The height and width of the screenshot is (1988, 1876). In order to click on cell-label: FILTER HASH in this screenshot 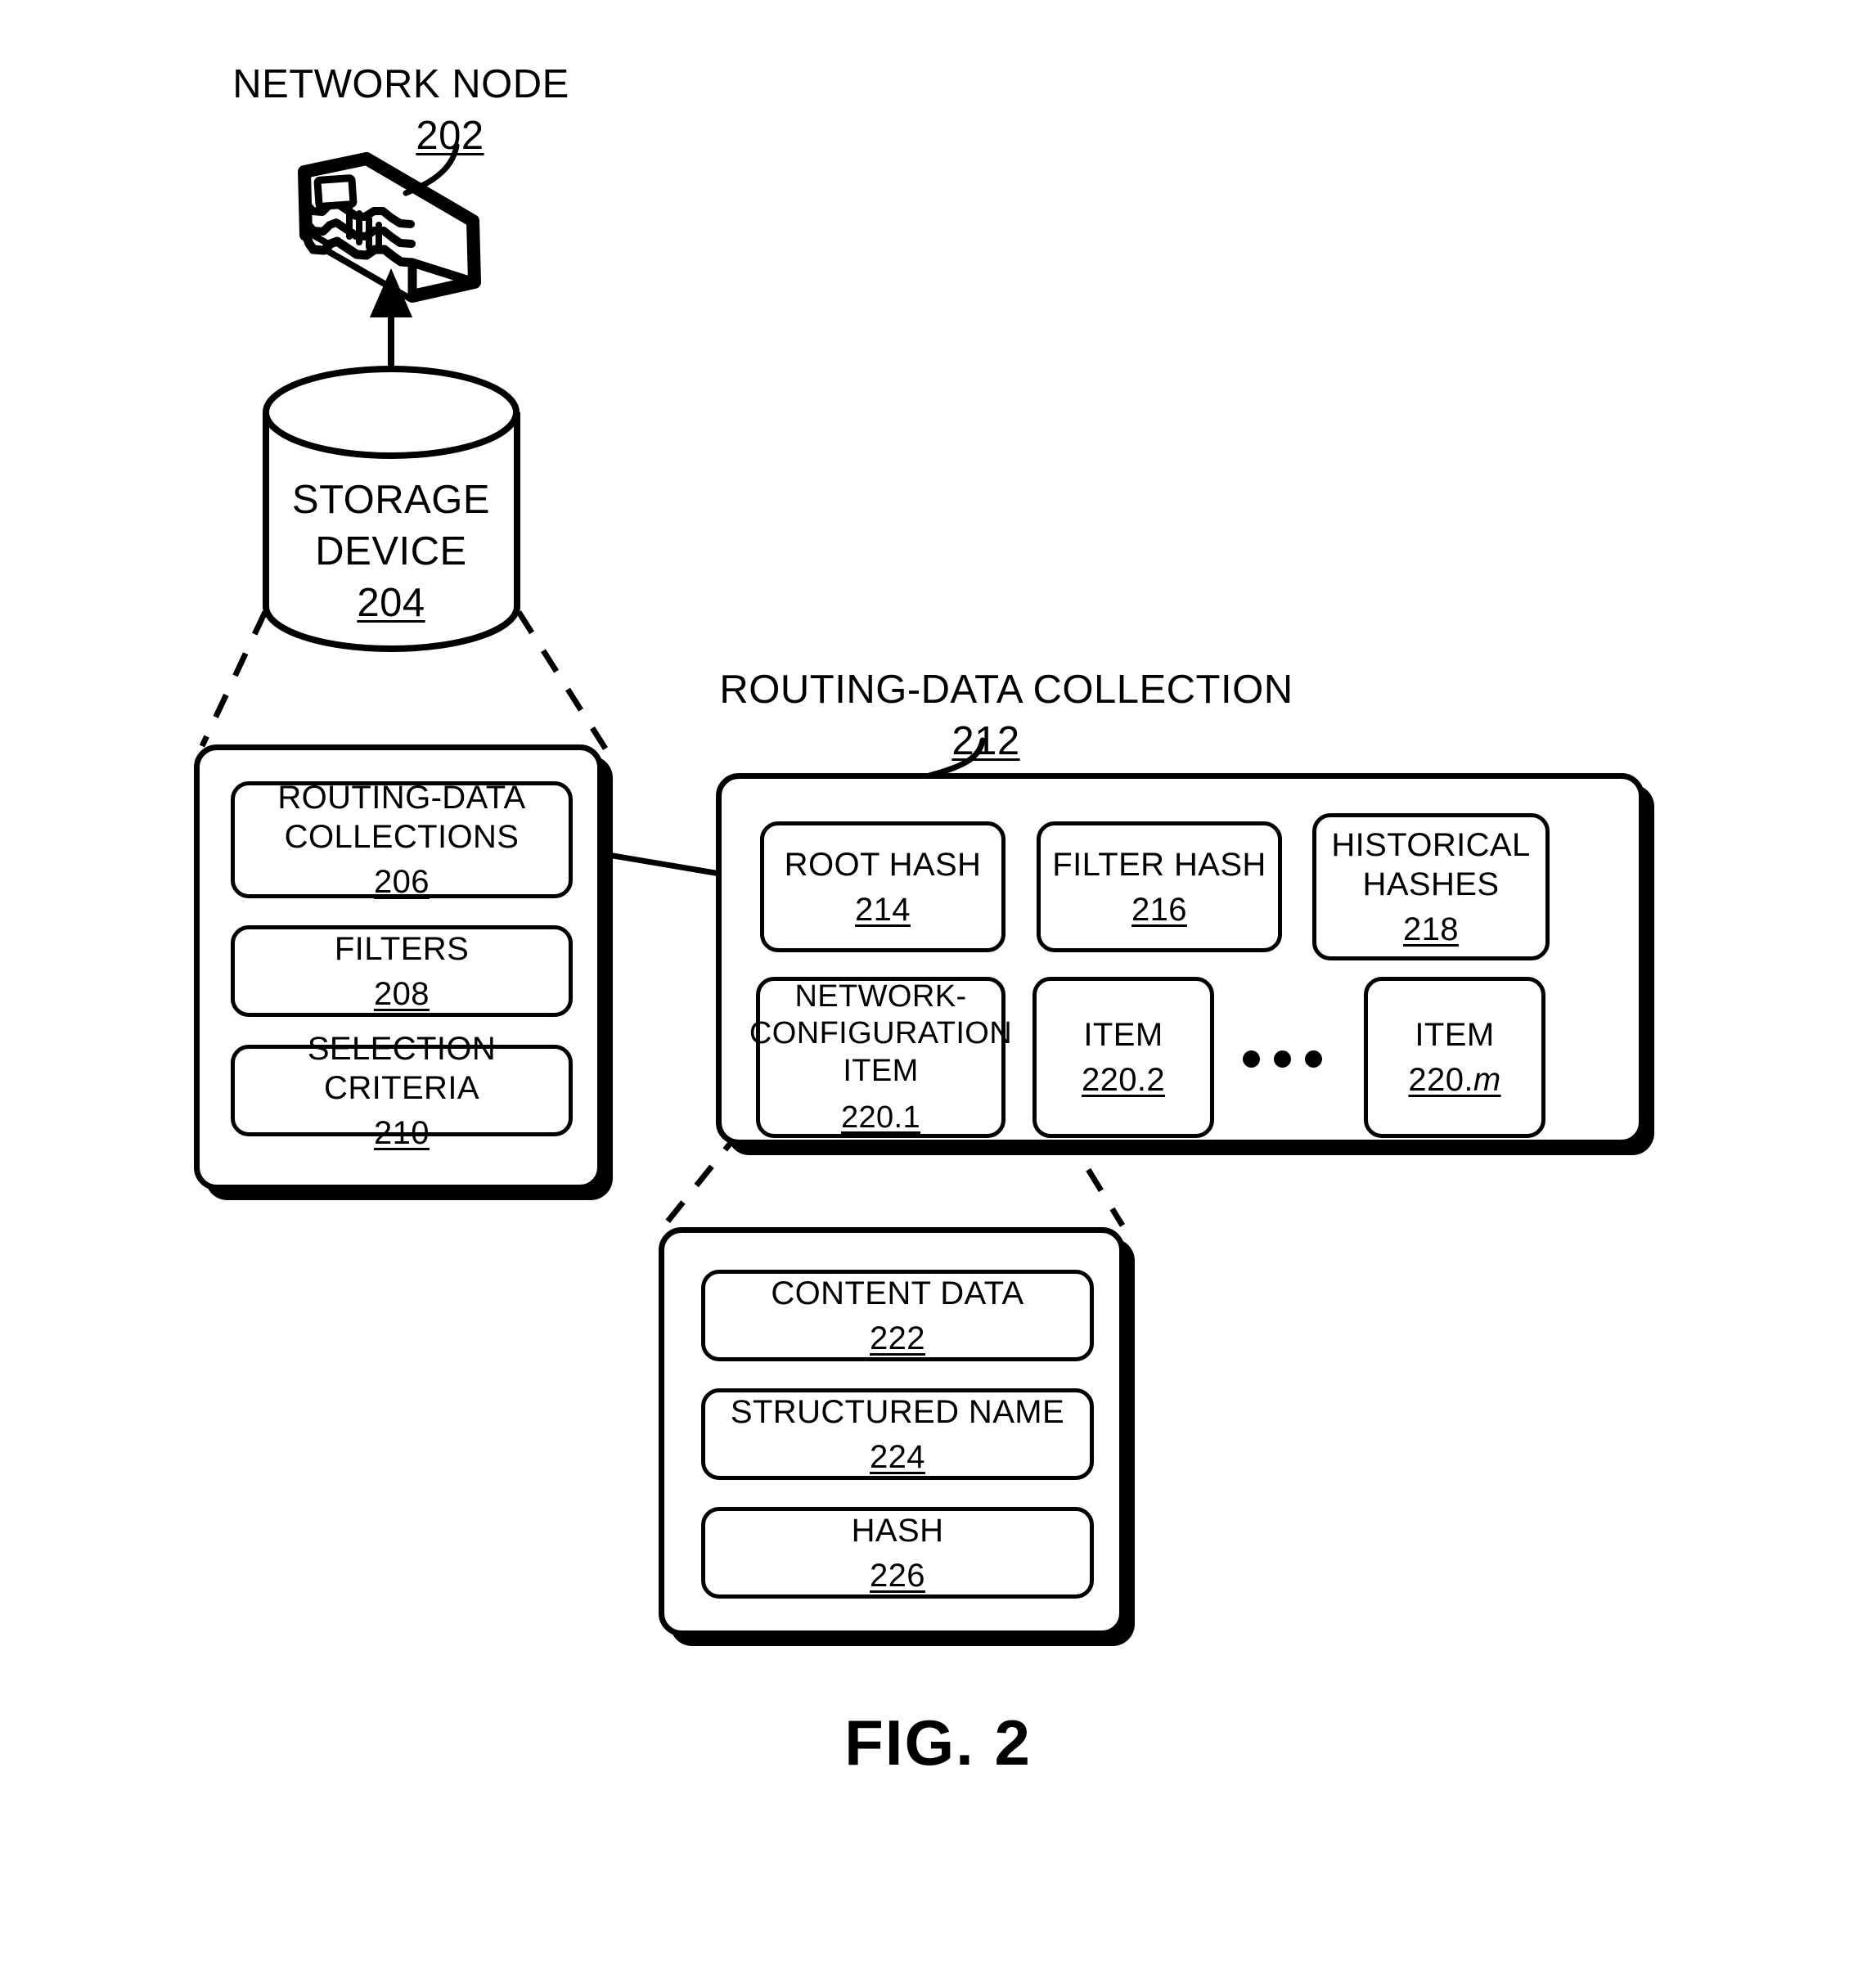, I will do `click(1159, 864)`.